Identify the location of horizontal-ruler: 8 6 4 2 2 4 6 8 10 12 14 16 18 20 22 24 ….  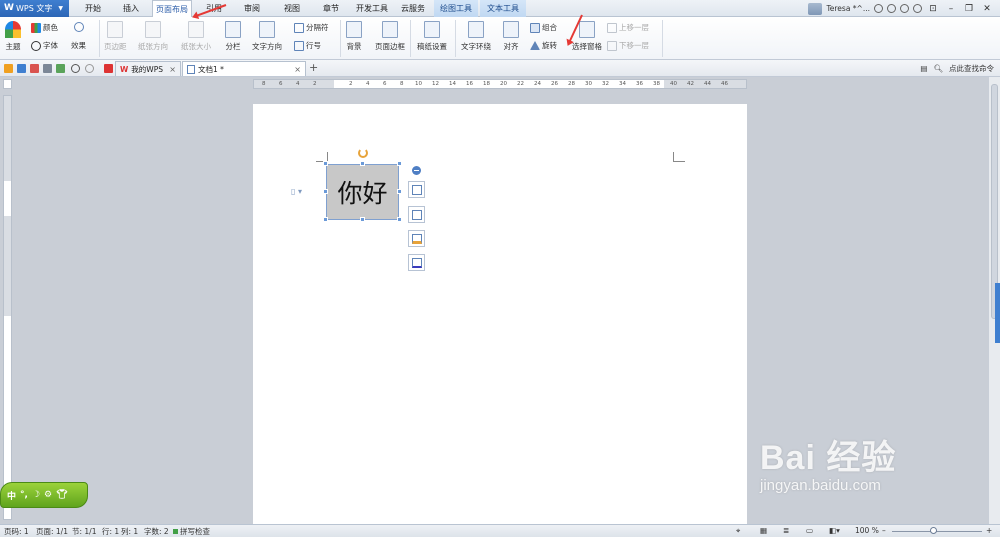
(500, 84).